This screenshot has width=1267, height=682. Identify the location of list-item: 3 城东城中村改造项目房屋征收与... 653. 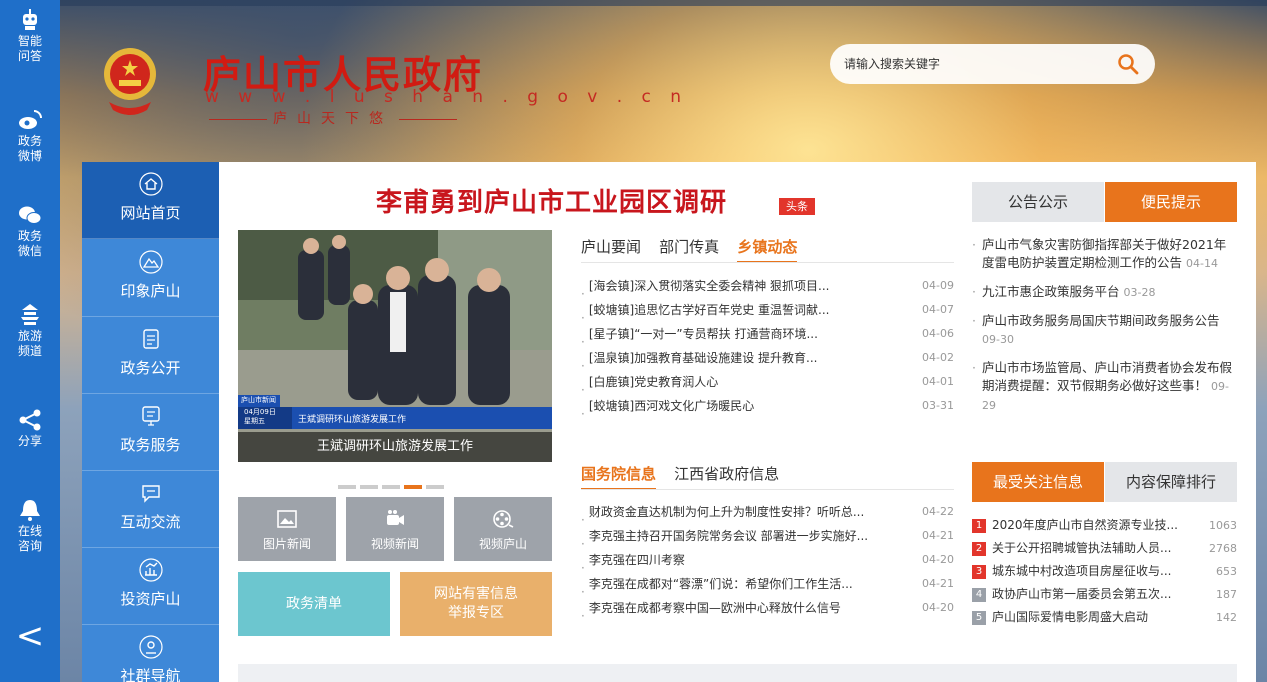
(1104, 571).